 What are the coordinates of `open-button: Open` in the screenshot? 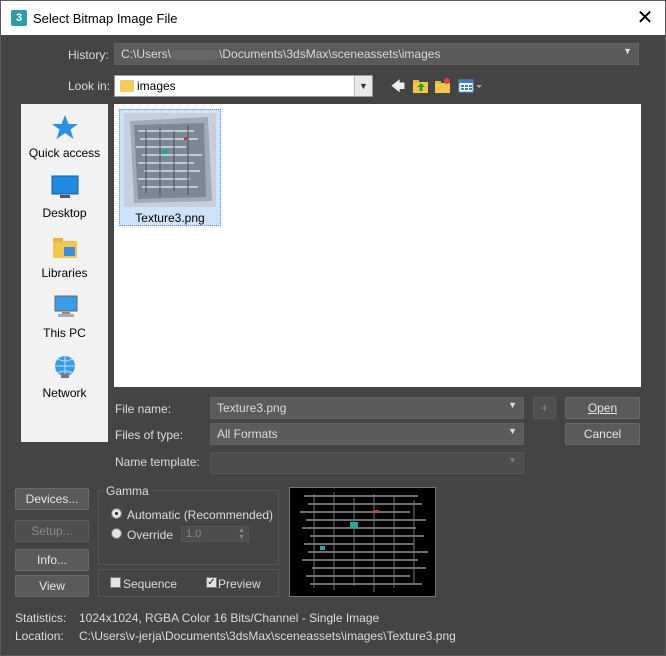 It's located at (602, 408).